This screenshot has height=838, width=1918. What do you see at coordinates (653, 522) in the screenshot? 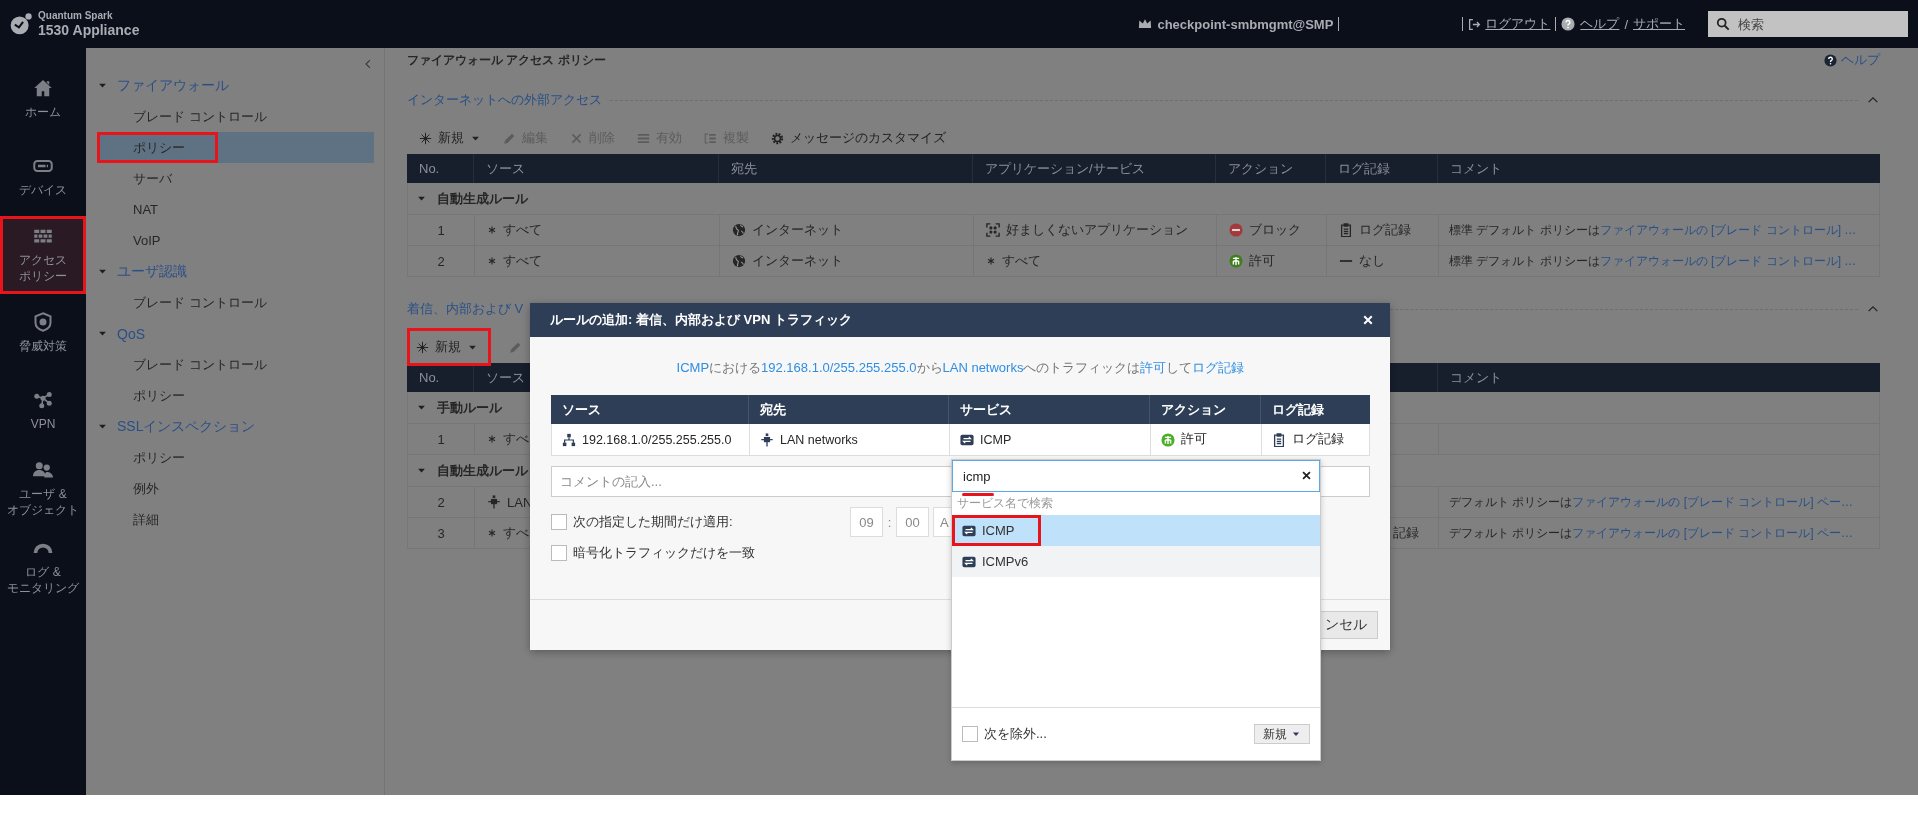
I see `checkbox-label: 次の指定した期間だけ適用:` at bounding box center [653, 522].